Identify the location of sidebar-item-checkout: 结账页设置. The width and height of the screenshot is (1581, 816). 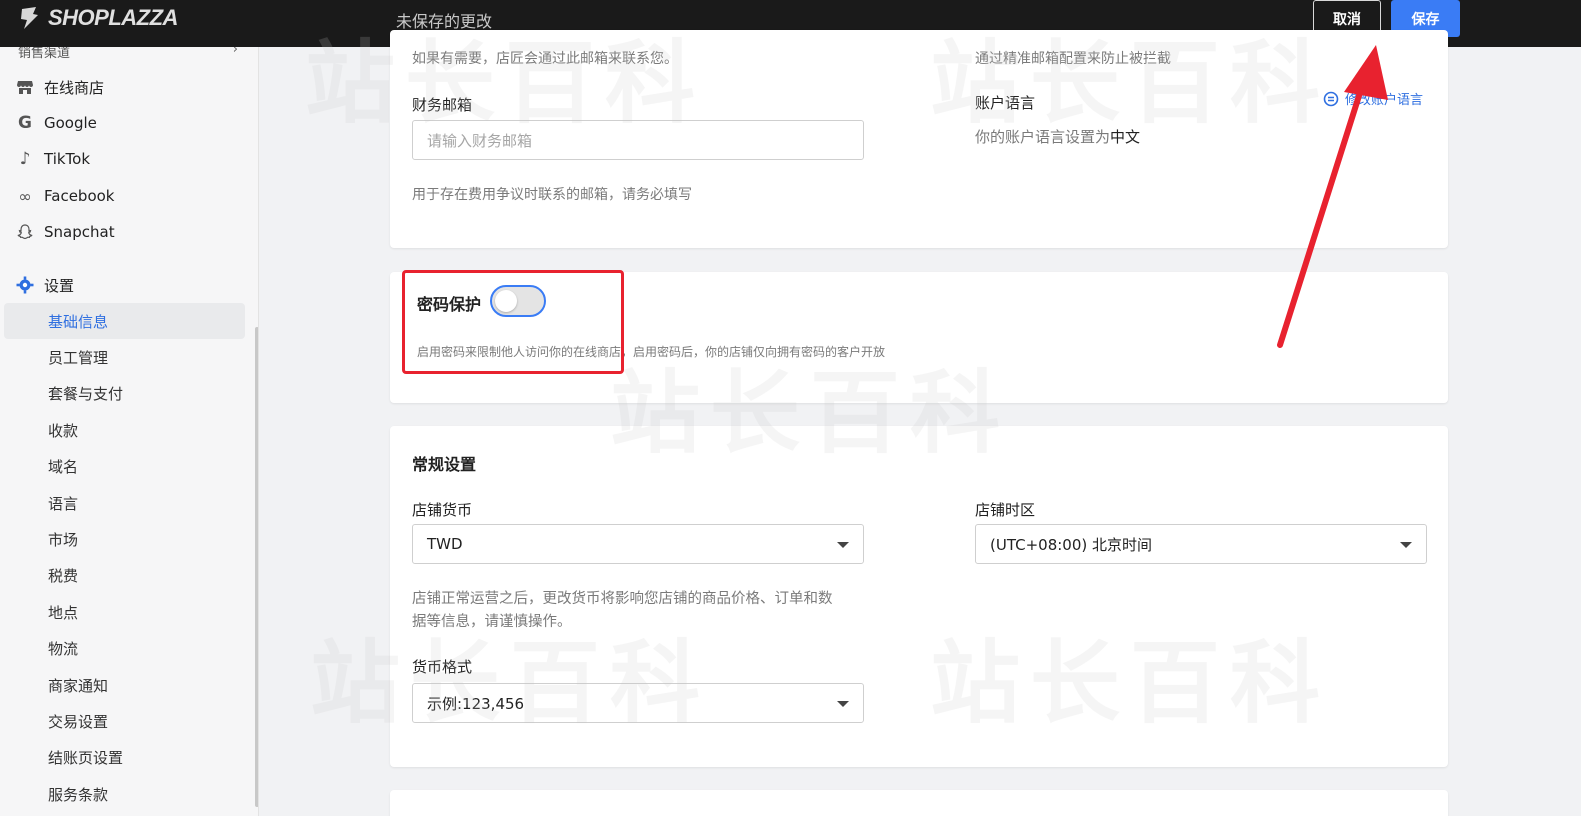
(124, 757).